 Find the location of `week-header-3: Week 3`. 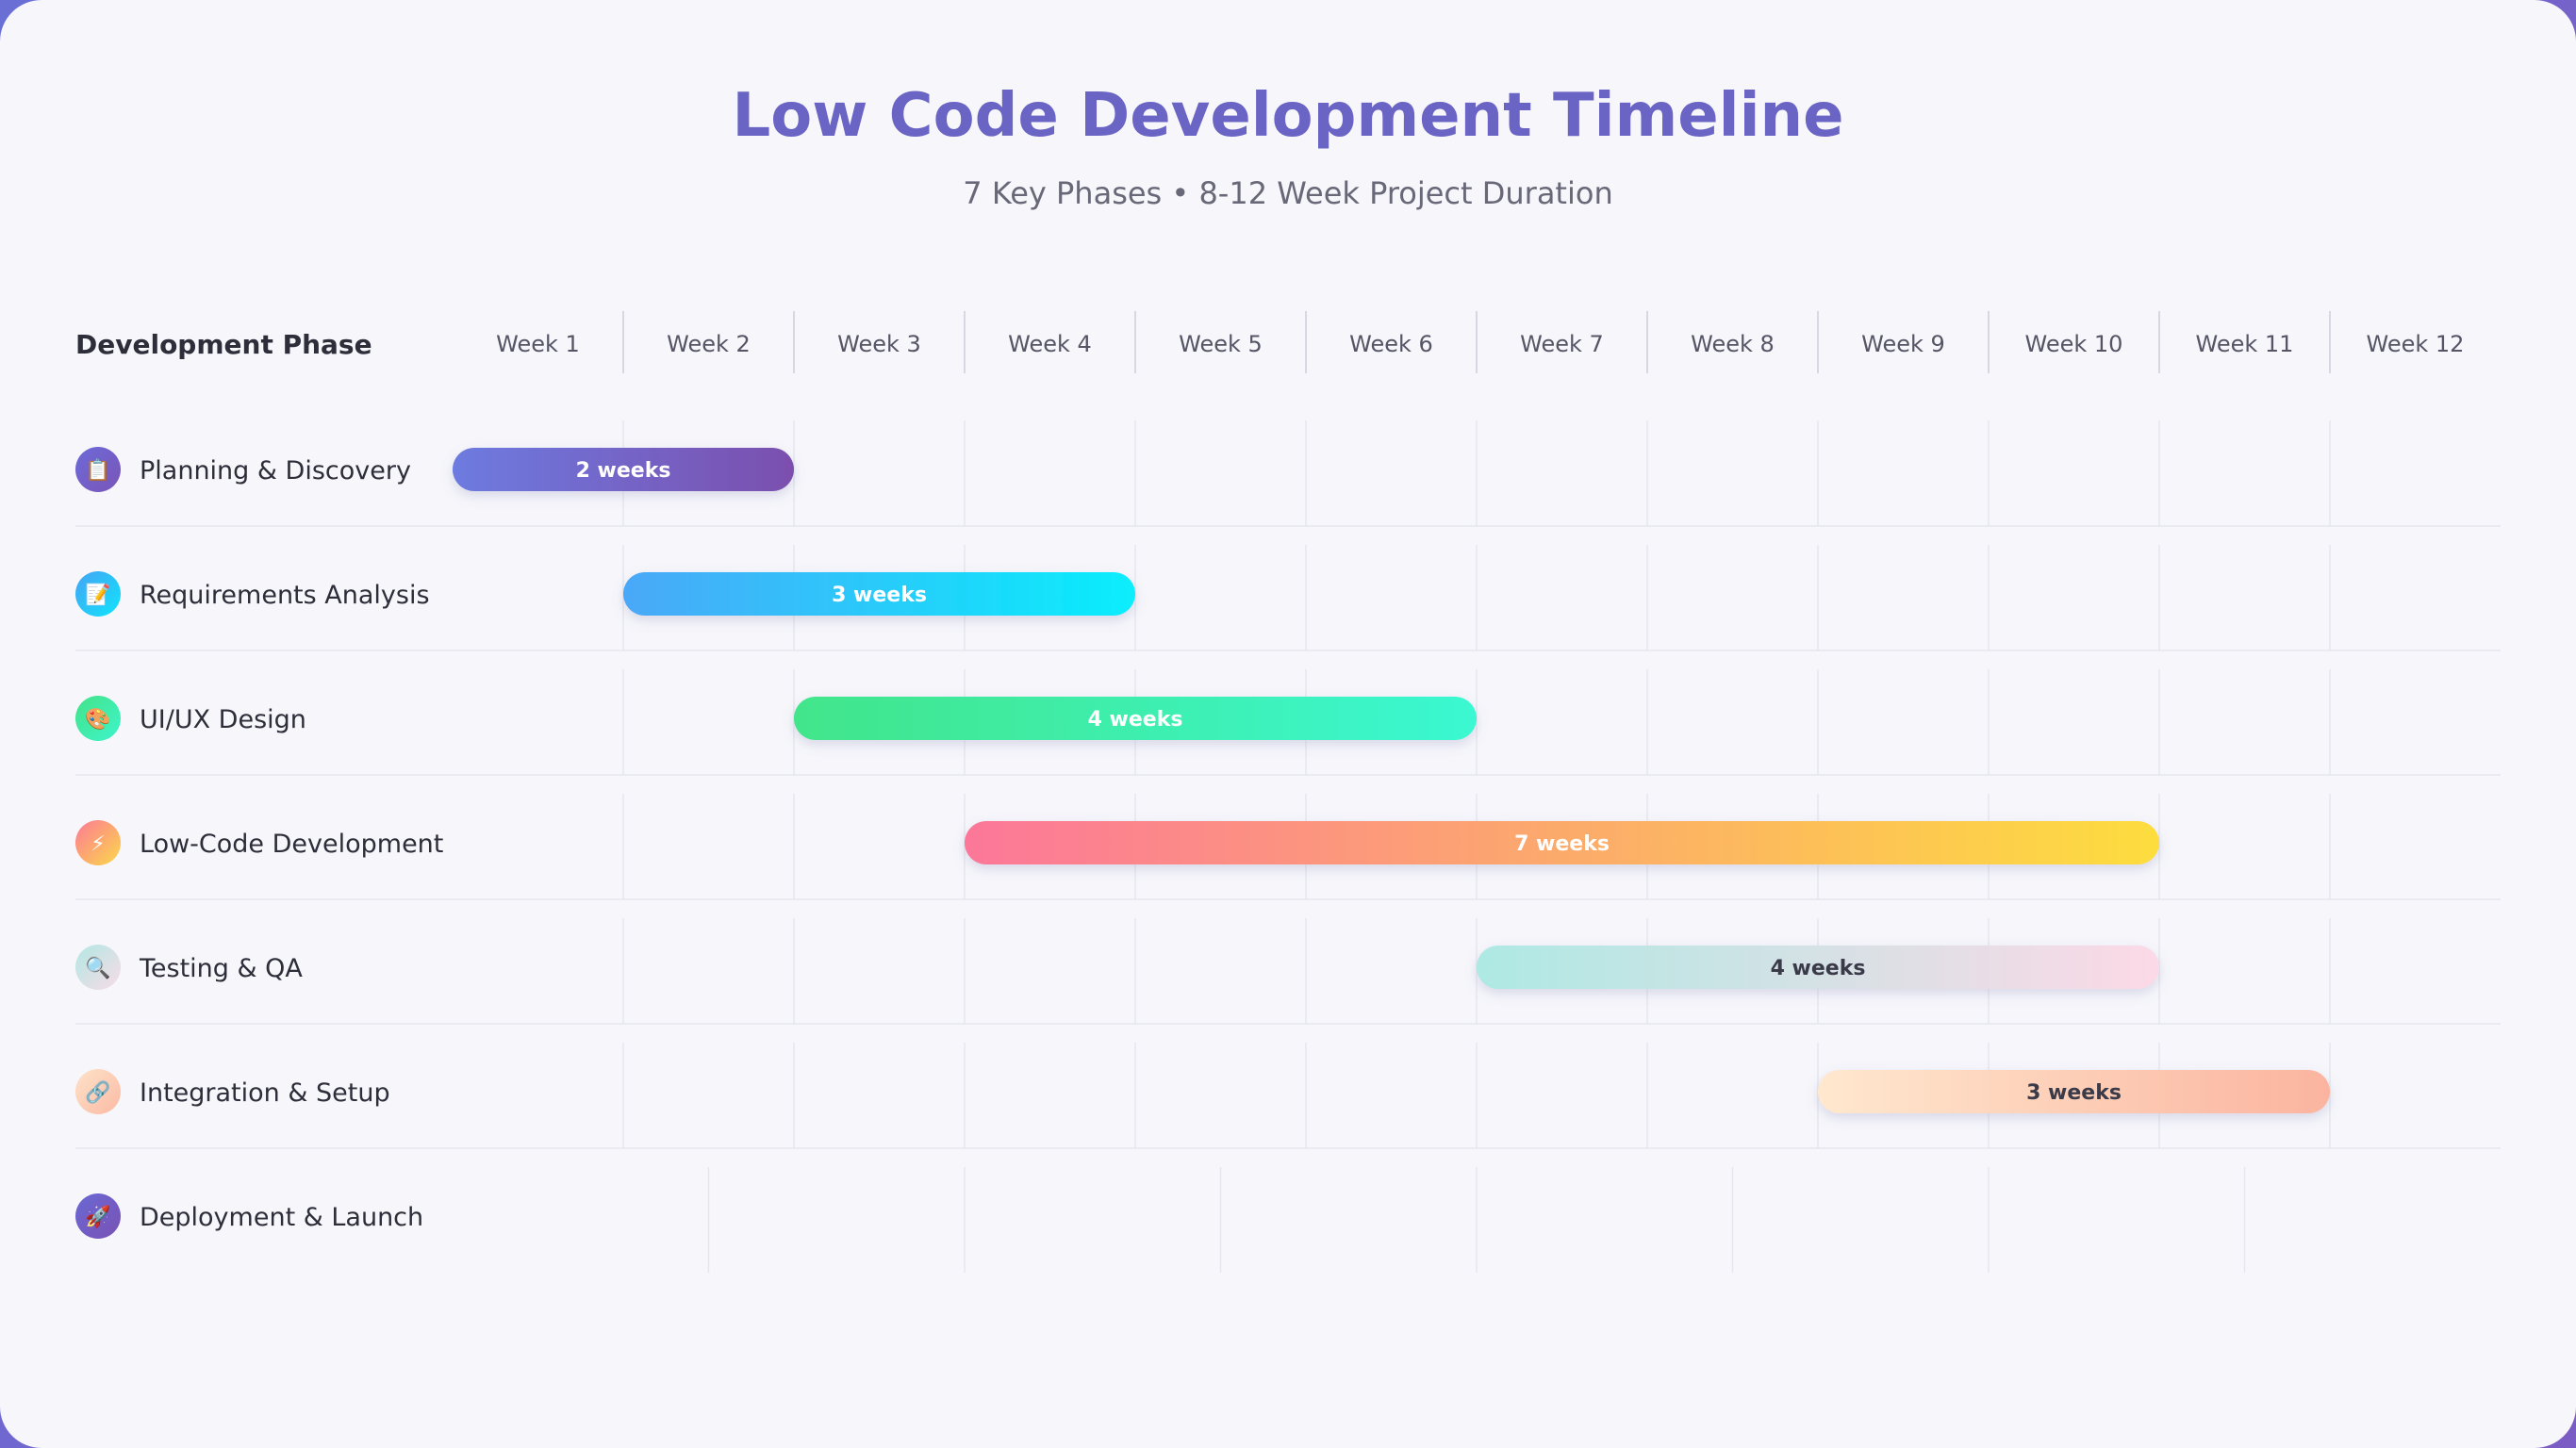

week-header-3: Week 3 is located at coordinates (879, 344).